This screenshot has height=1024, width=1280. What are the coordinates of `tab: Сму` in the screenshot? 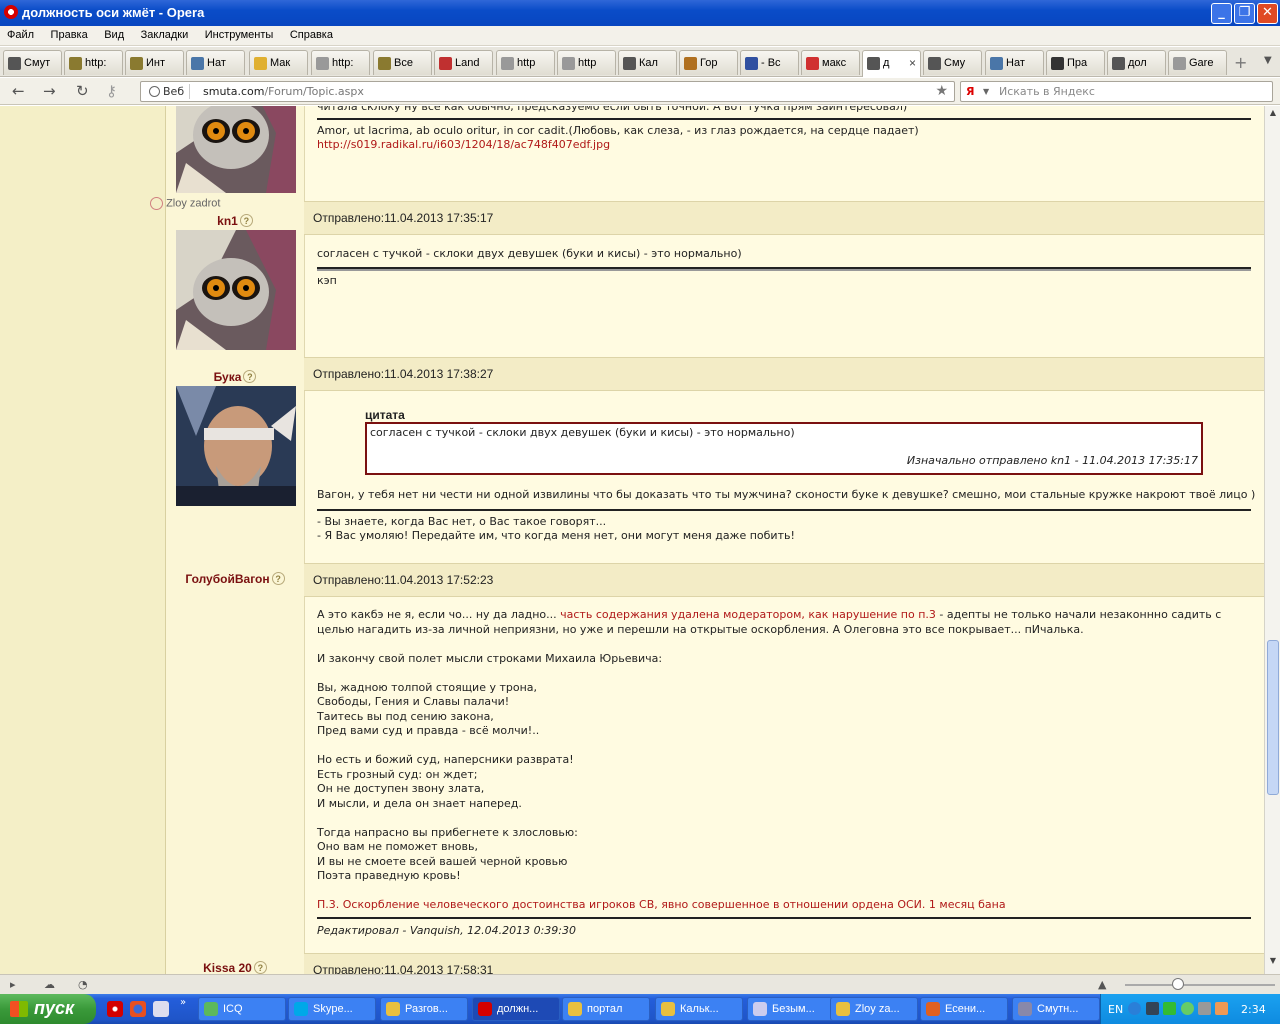 It's located at (952, 62).